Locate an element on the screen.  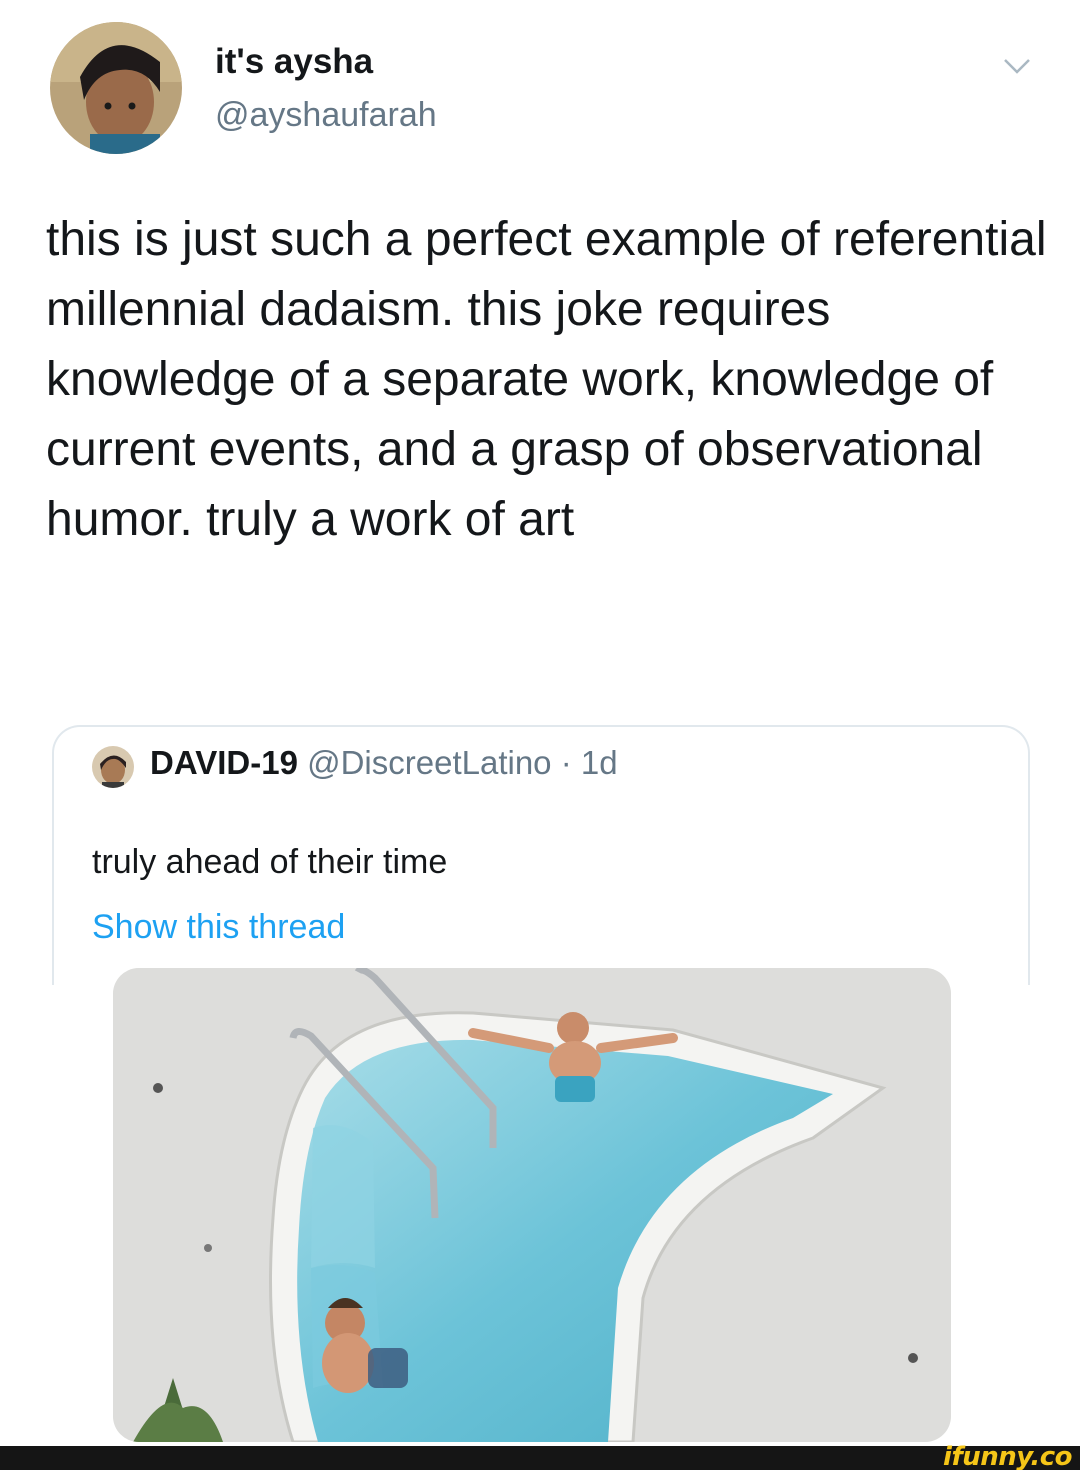
author-display-name: it's aysha is located at coordinates (294, 62).